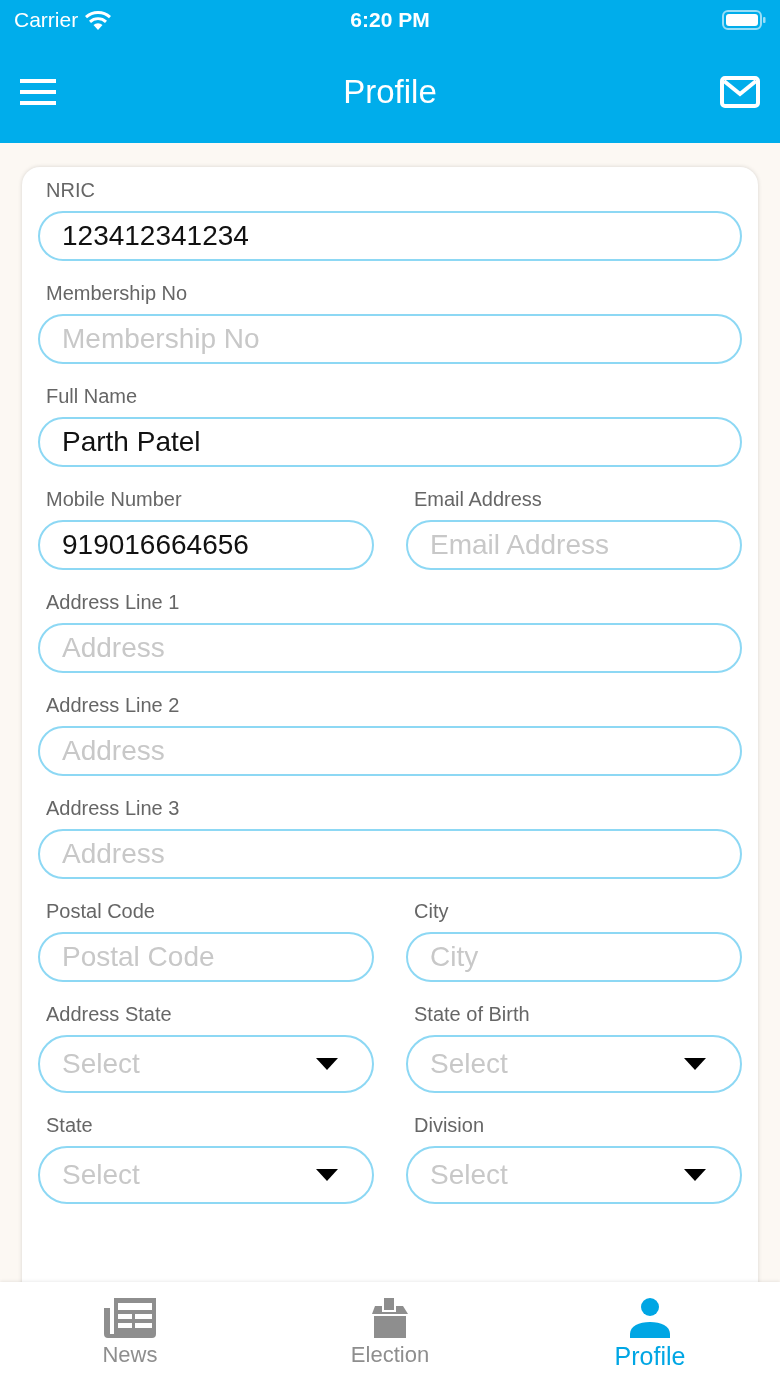  What do you see at coordinates (206, 545) in the screenshot?
I see `input-field: 919016664656` at bounding box center [206, 545].